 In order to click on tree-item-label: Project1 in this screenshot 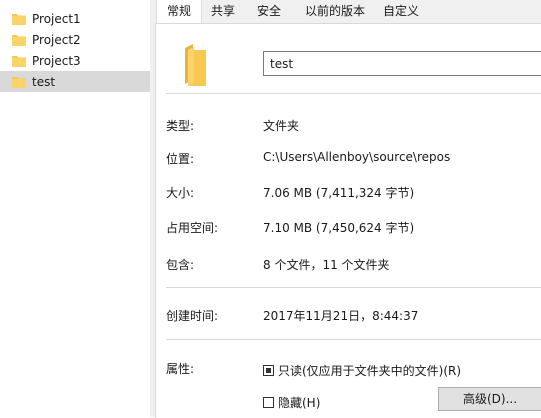, I will do `click(56, 18)`.